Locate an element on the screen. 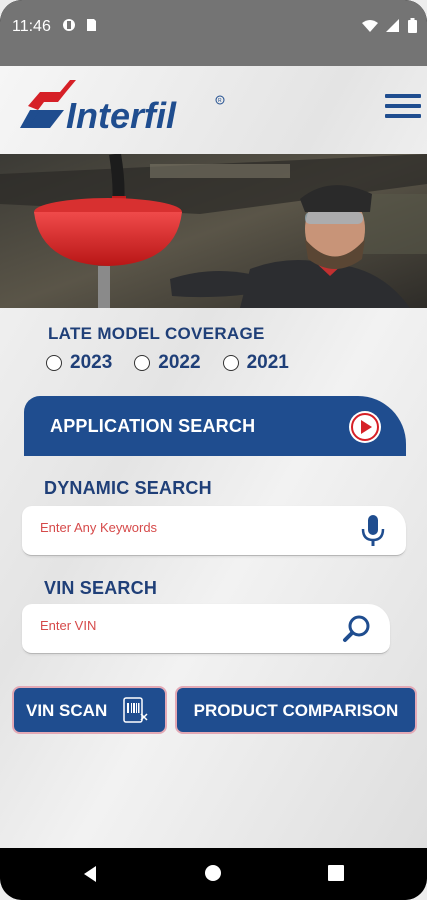 This screenshot has width=427, height=900. vpn-icon is located at coordinates (69, 25).